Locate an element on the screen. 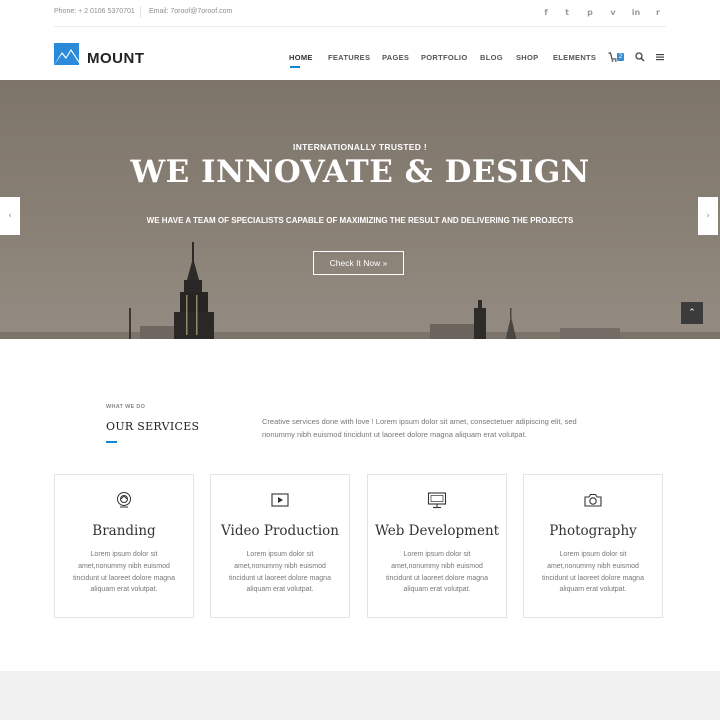  vimeo-icon: v is located at coordinates (613, 12).